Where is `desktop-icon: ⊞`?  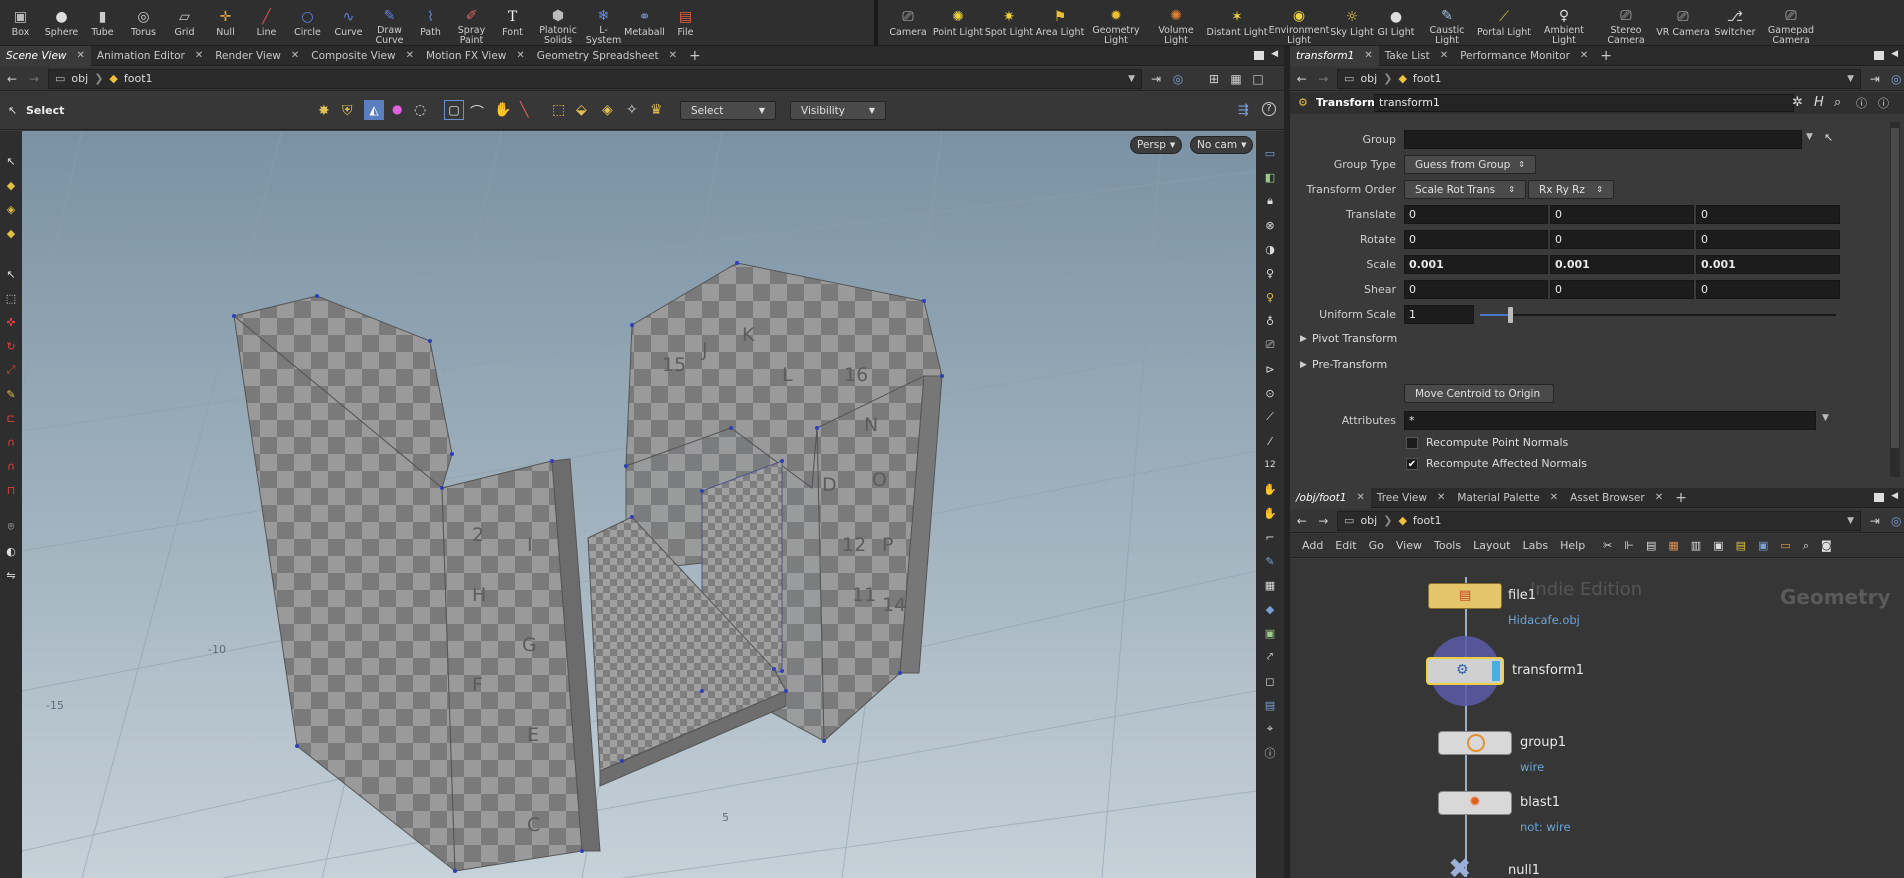 desktop-icon: ⊞ is located at coordinates (1214, 79).